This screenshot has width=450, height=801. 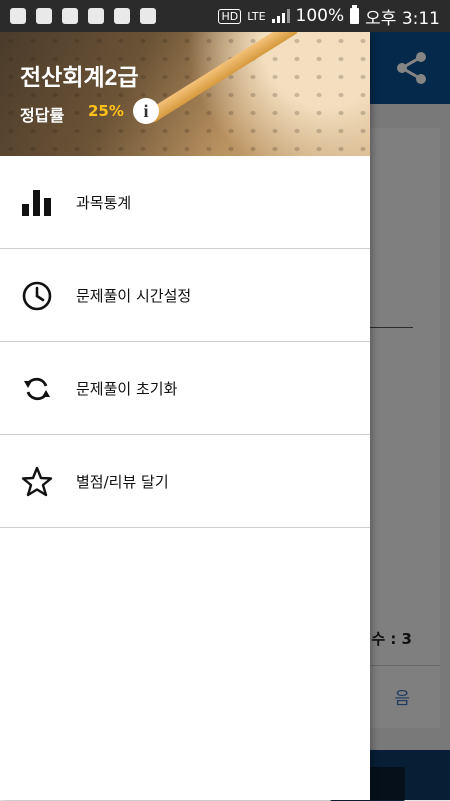 What do you see at coordinates (96, 16) in the screenshot?
I see `mail-notification-icon` at bounding box center [96, 16].